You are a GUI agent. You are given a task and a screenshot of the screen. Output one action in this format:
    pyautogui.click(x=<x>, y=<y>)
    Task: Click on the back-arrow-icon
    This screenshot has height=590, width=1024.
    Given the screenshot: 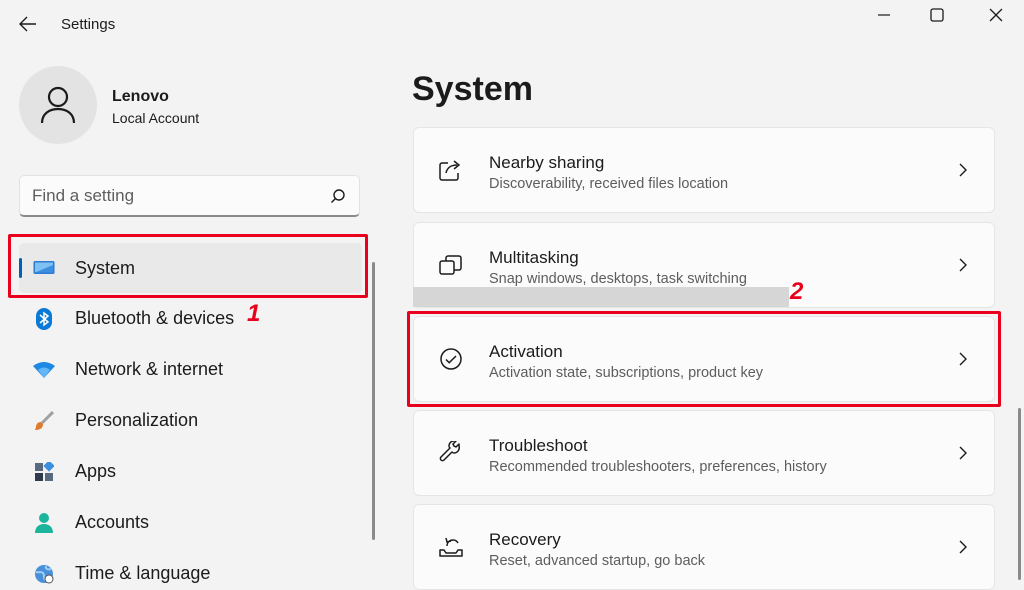 What is the action you would take?
    pyautogui.click(x=27, y=24)
    